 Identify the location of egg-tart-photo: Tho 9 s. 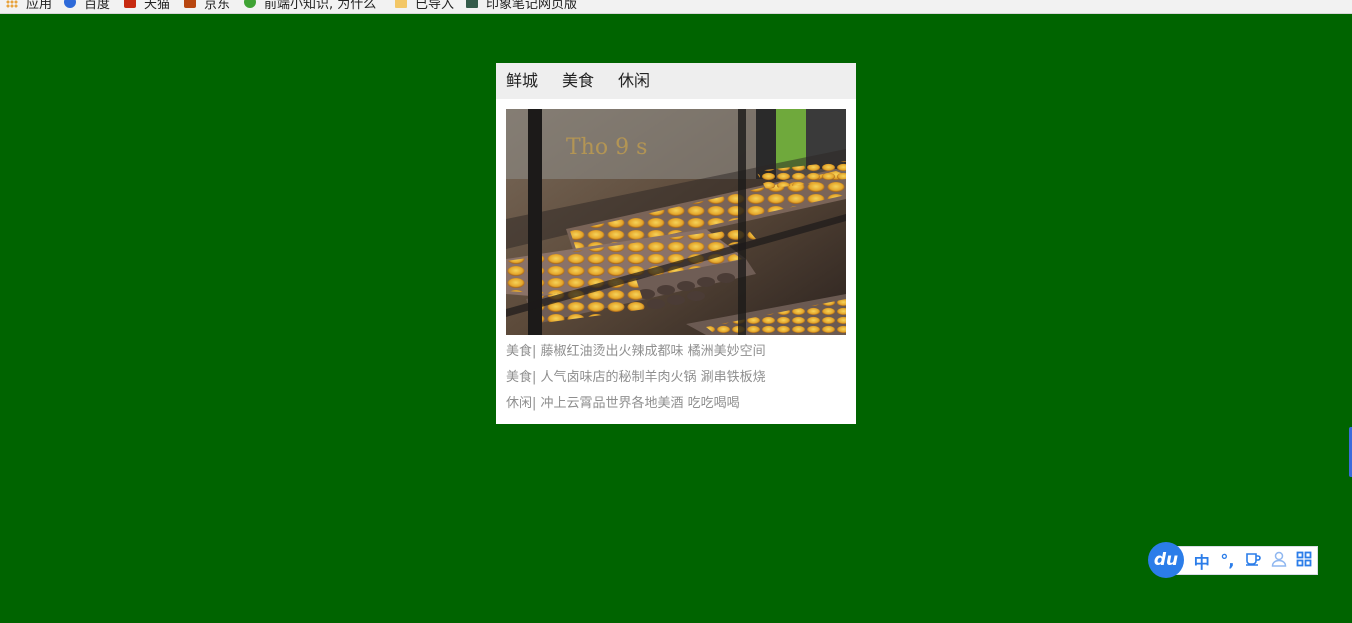
(676, 222).